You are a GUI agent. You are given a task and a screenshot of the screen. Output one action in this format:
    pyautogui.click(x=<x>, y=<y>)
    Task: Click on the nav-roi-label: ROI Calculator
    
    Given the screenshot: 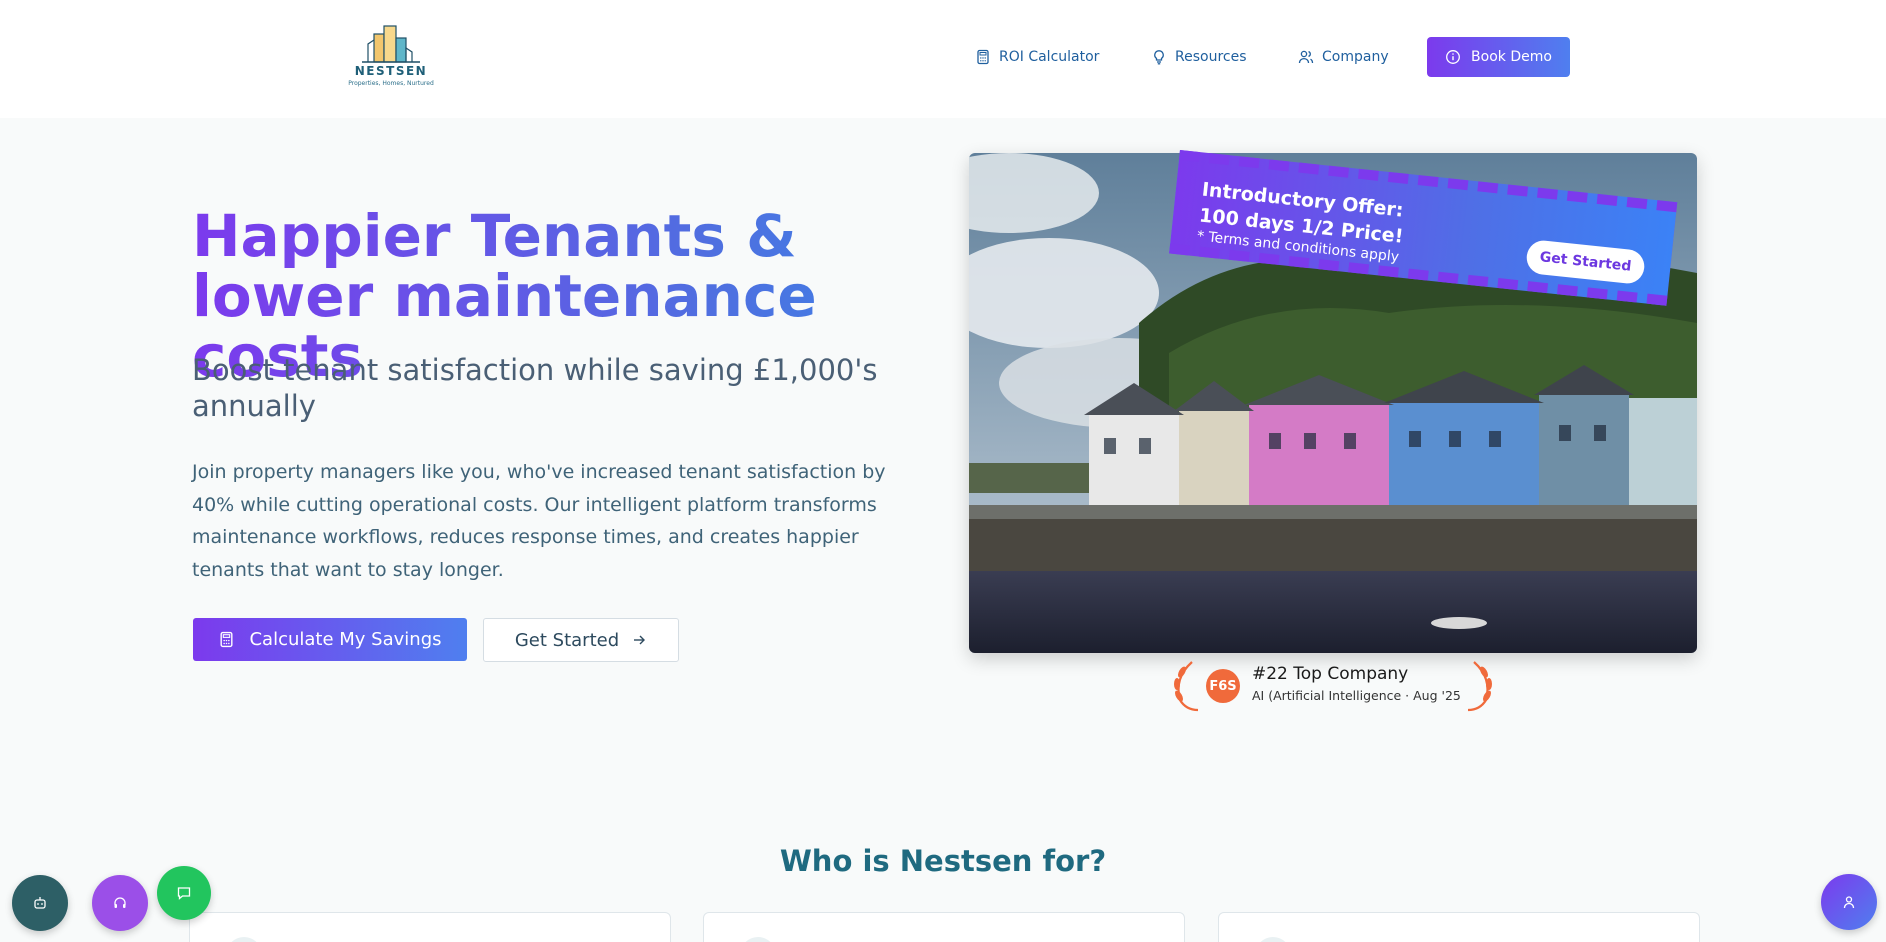 What is the action you would take?
    pyautogui.click(x=1049, y=57)
    